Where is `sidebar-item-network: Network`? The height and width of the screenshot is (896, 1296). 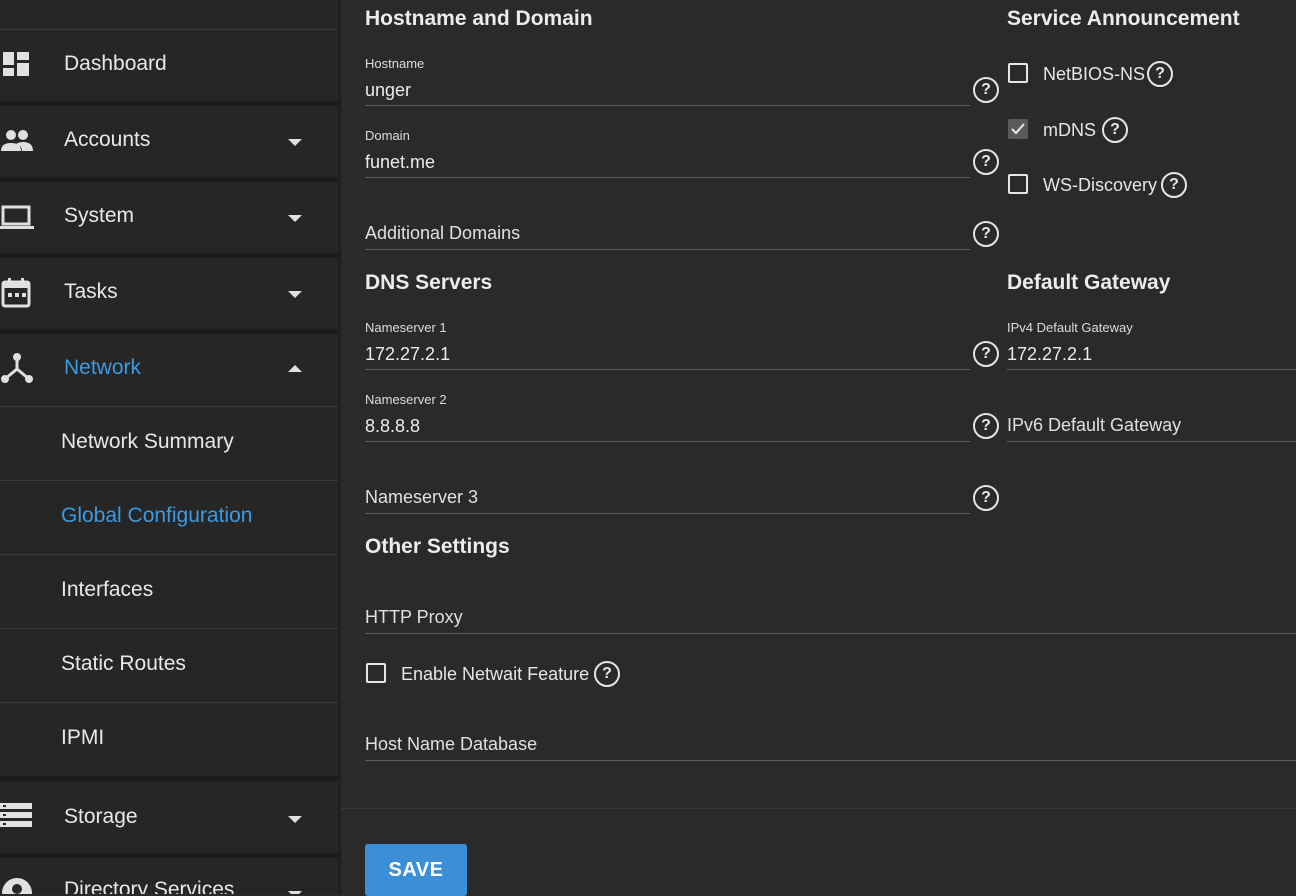 sidebar-item-network: Network is located at coordinates (169, 369).